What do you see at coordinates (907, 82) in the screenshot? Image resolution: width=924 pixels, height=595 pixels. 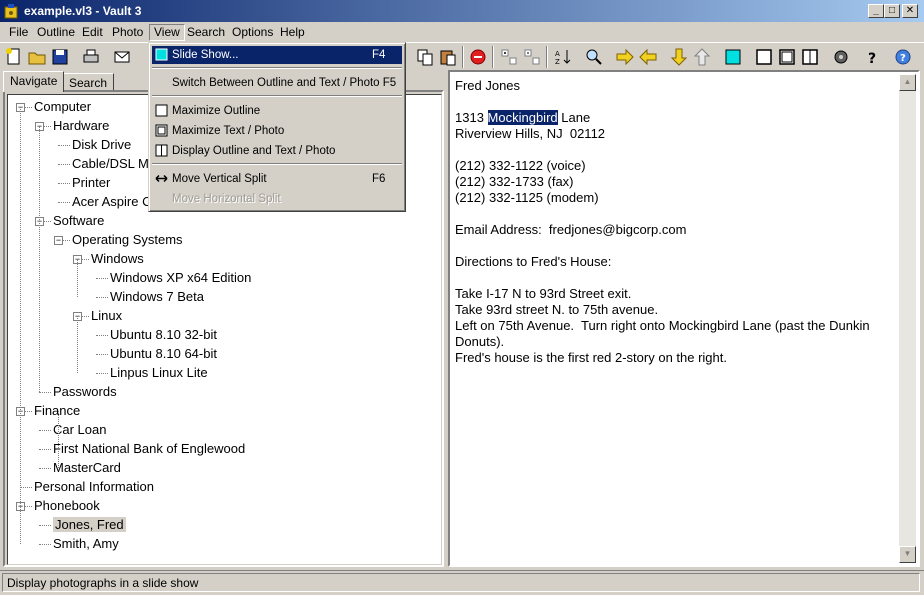 I see `scroll-up-icon: ▲` at bounding box center [907, 82].